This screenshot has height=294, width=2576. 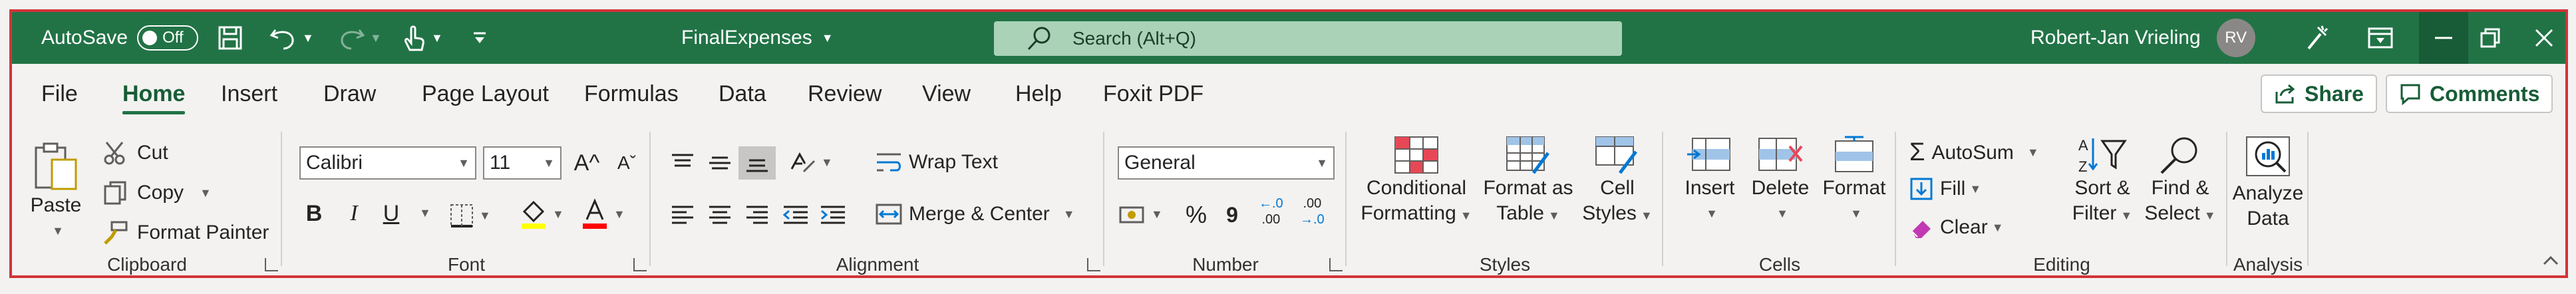 I want to click on comma-style-button: 9, so click(x=1232, y=214).